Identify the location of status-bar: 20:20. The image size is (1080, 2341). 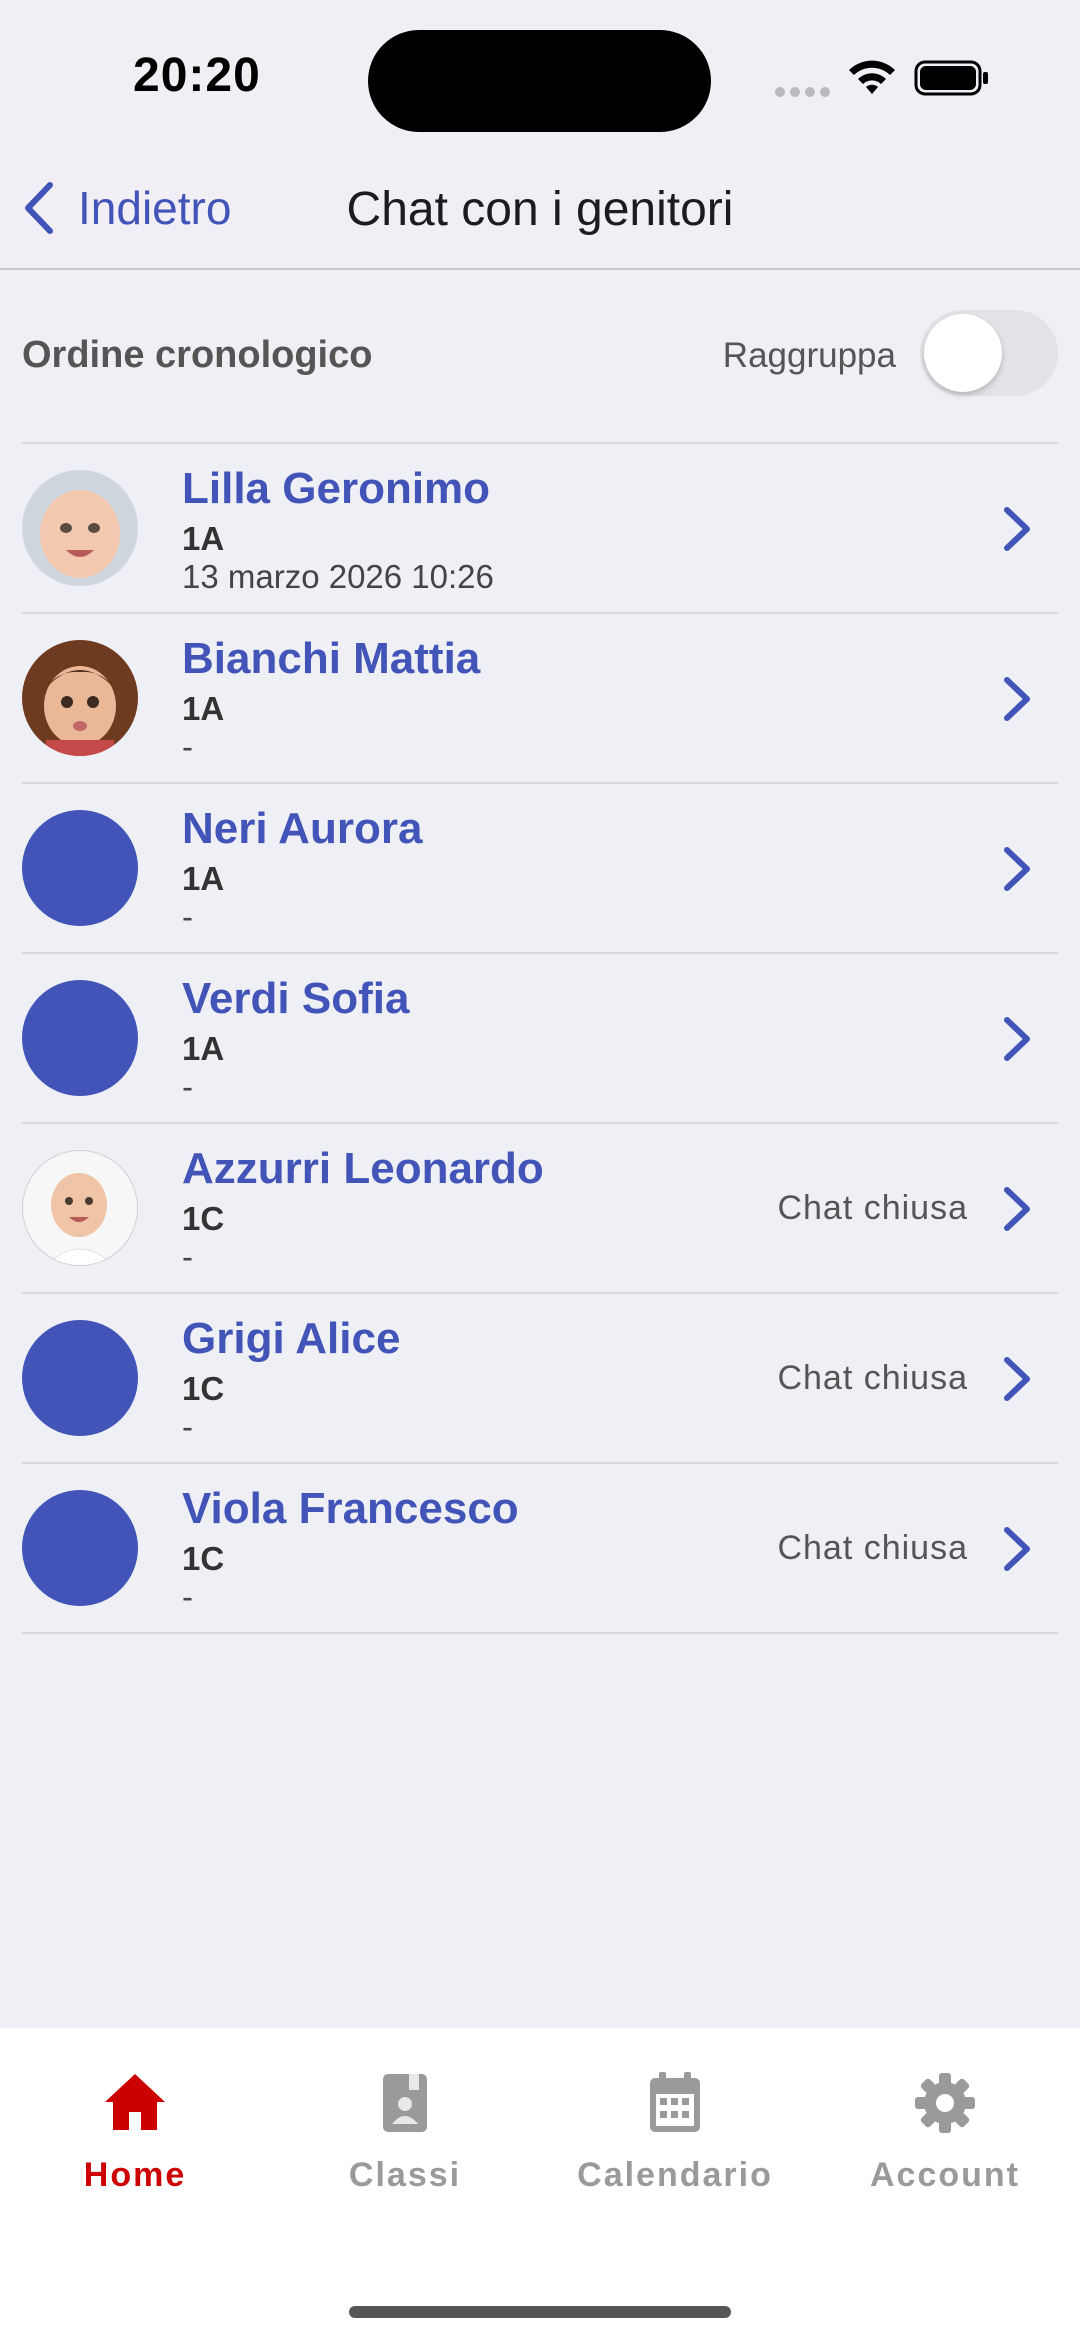
(540, 80).